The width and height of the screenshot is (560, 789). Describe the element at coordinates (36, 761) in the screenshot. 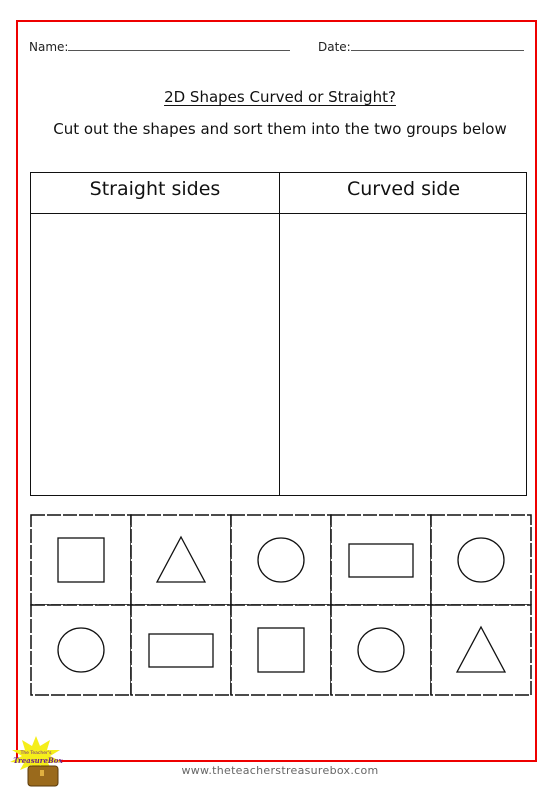

I see `treasure-box-logo: The Teacher's TreasureBox` at that location.